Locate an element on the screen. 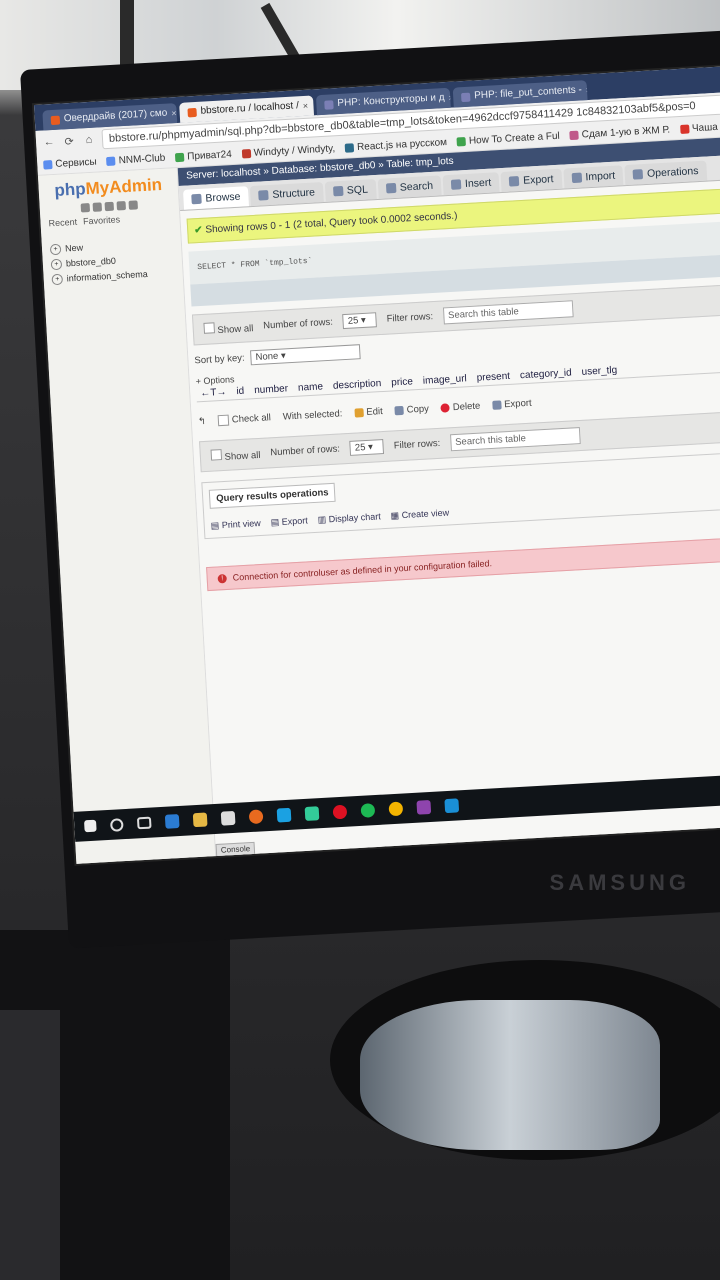  display-chart-link: ▥ Display chart is located at coordinates (349, 518).